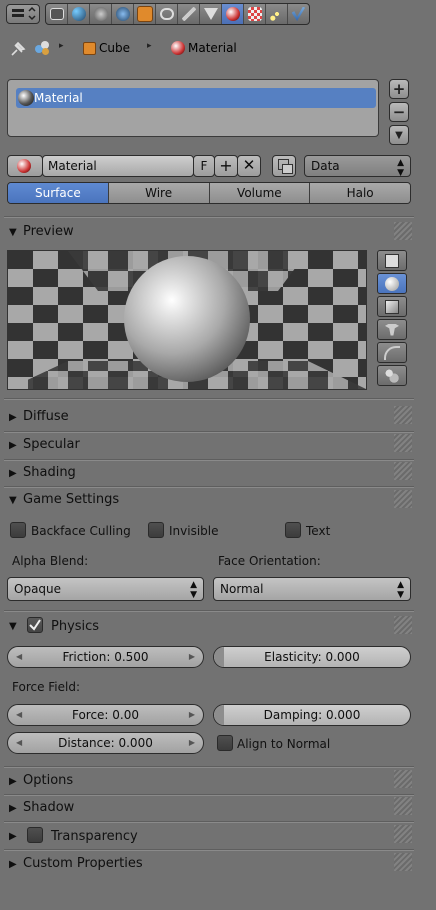 The height and width of the screenshot is (910, 436). Describe the element at coordinates (233, 14) in the screenshot. I see `tab-material` at that location.